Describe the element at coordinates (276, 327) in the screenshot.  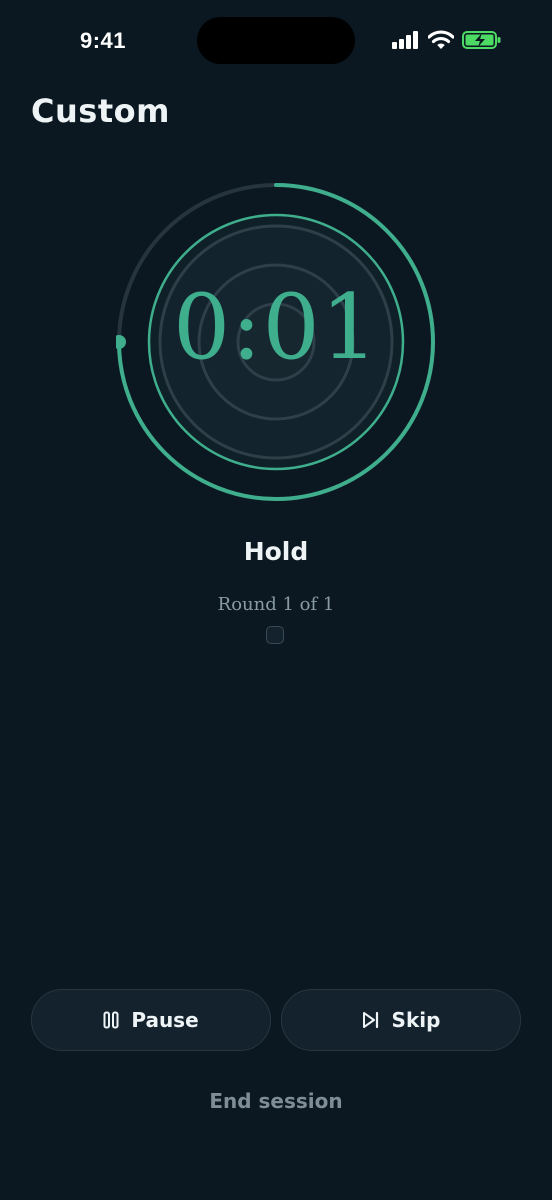
I see `timer-display: 0:01` at that location.